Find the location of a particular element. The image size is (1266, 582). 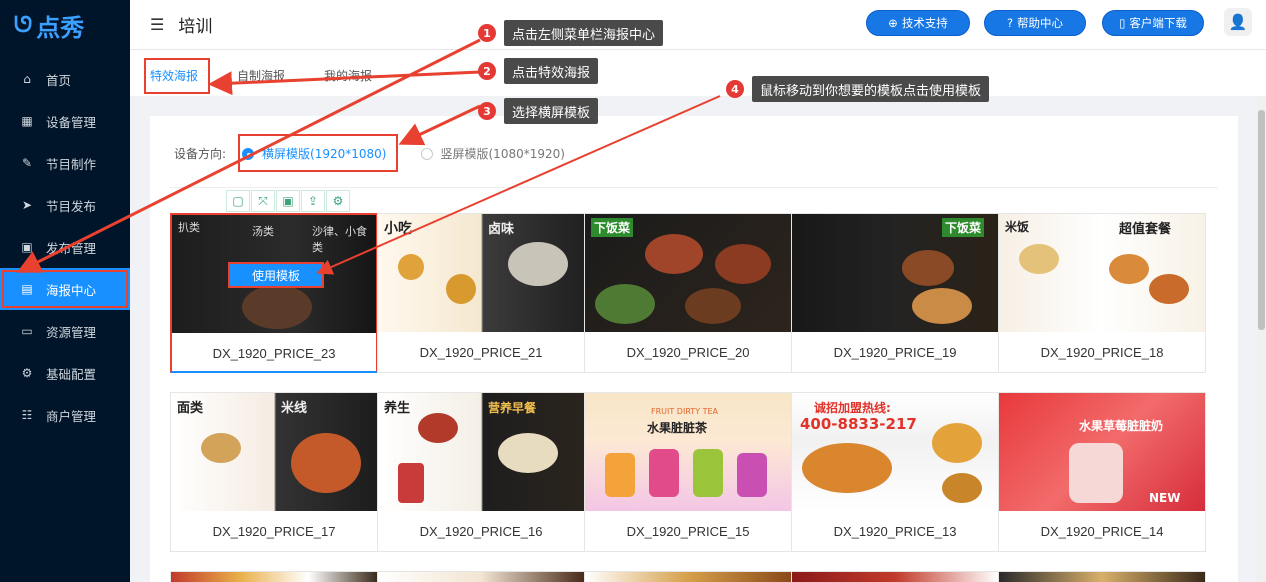

sidebar-item-1: ▦ 设备管理 is located at coordinates (65, 121).